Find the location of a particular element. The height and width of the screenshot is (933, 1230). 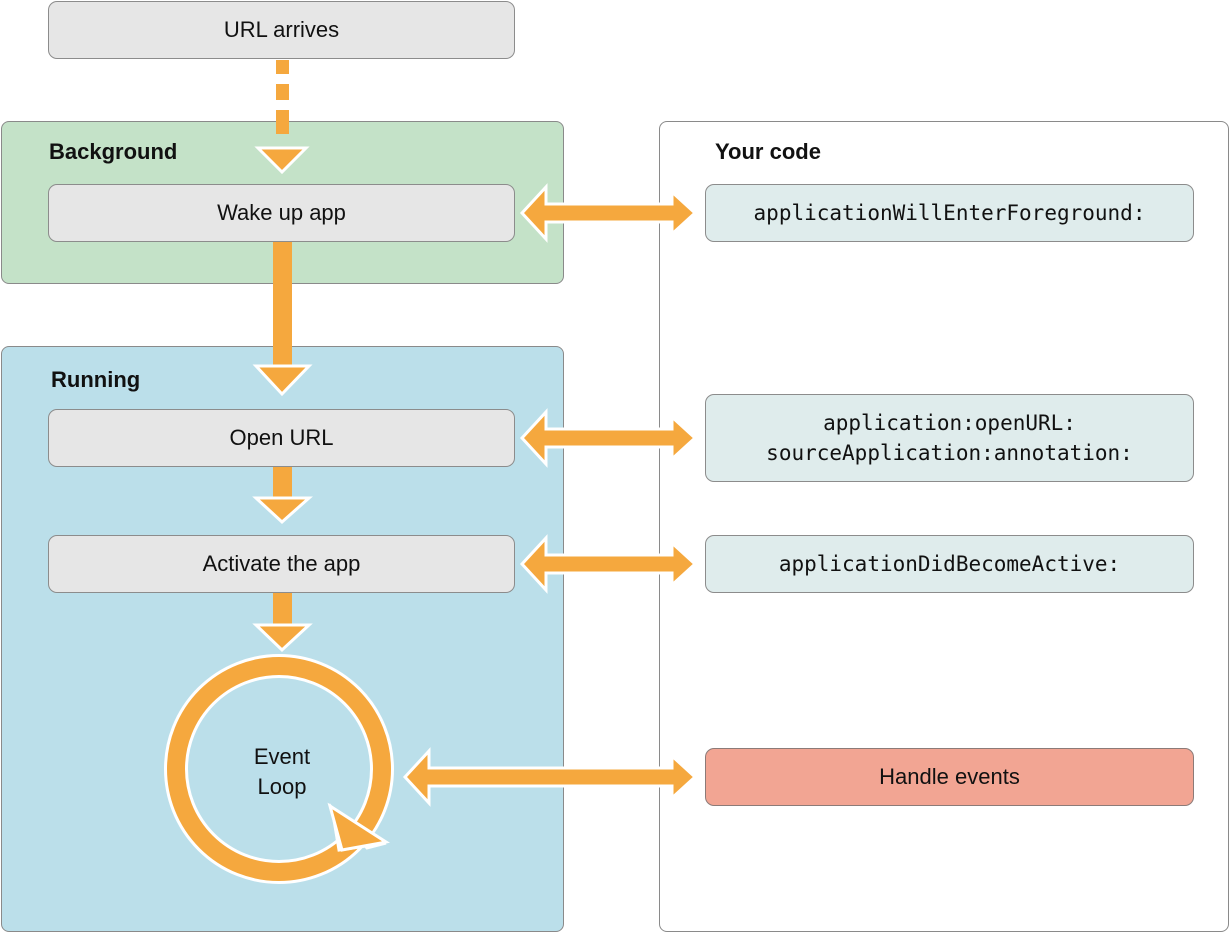

double-arrow-wake-foreground is located at coordinates (608, 213).